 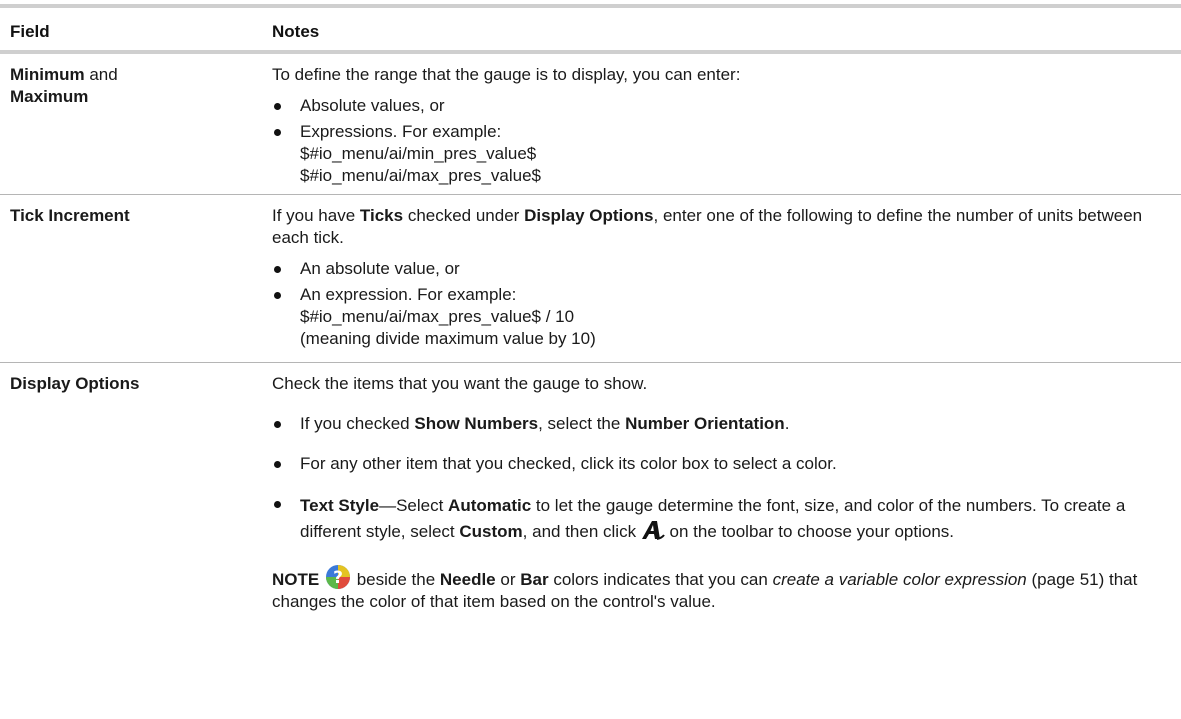 What do you see at coordinates (722, 106) in the screenshot?
I see `list-item: Absolute values, or` at bounding box center [722, 106].